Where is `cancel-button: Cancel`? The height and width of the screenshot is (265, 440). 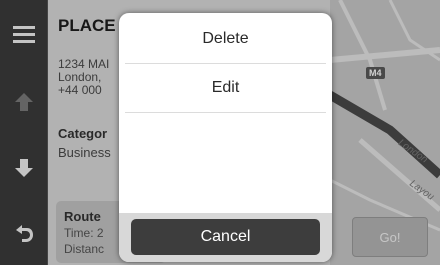
cancel-button: Cancel is located at coordinates (225, 237).